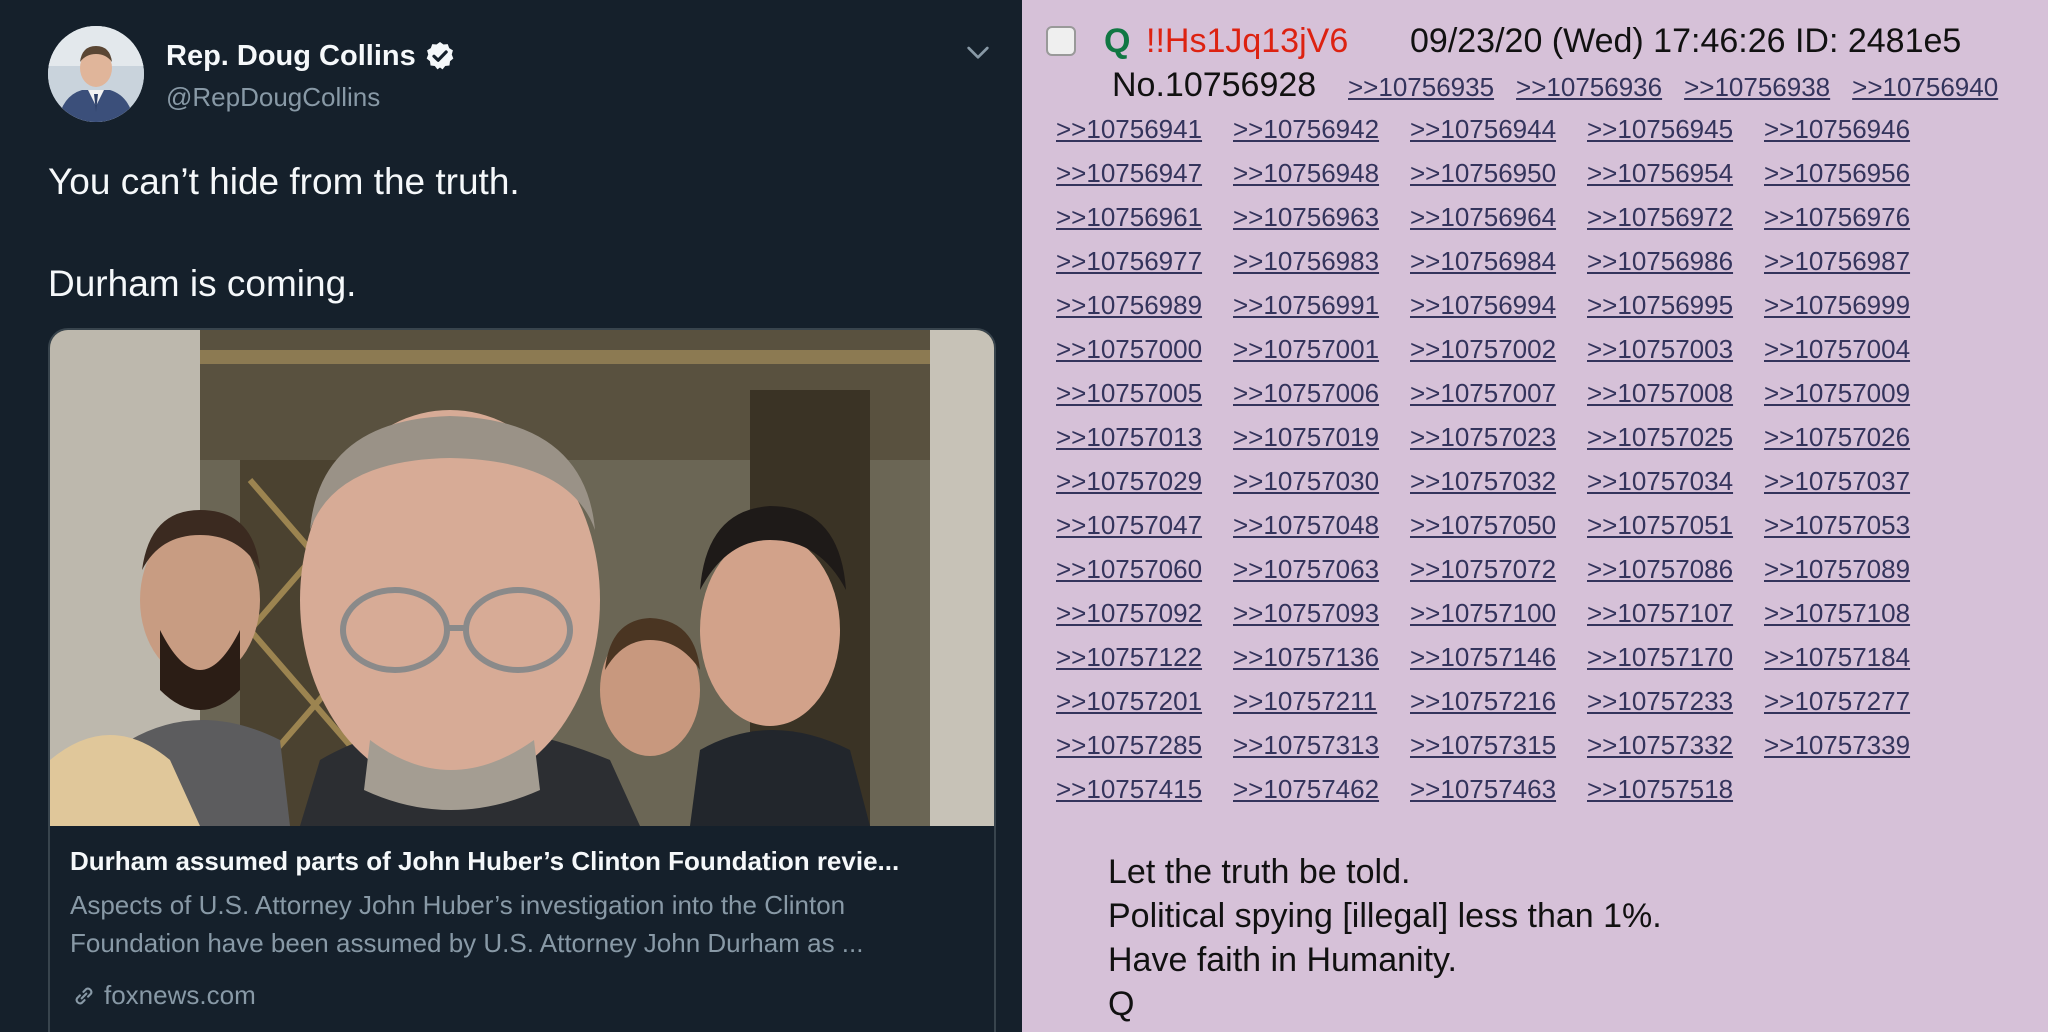  Describe the element at coordinates (1144, 701) in the screenshot. I see `reply-link: >>10757201` at that location.